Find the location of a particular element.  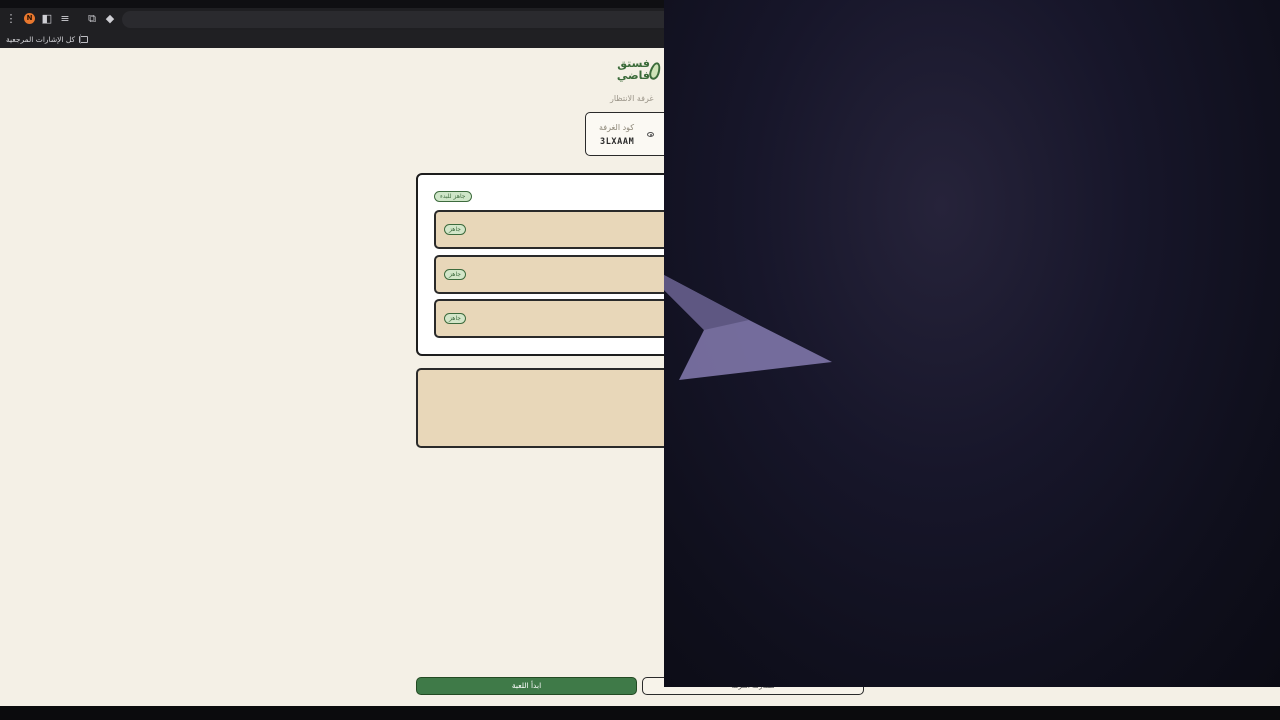

logo-text: فستق فاضي is located at coordinates (633, 69).